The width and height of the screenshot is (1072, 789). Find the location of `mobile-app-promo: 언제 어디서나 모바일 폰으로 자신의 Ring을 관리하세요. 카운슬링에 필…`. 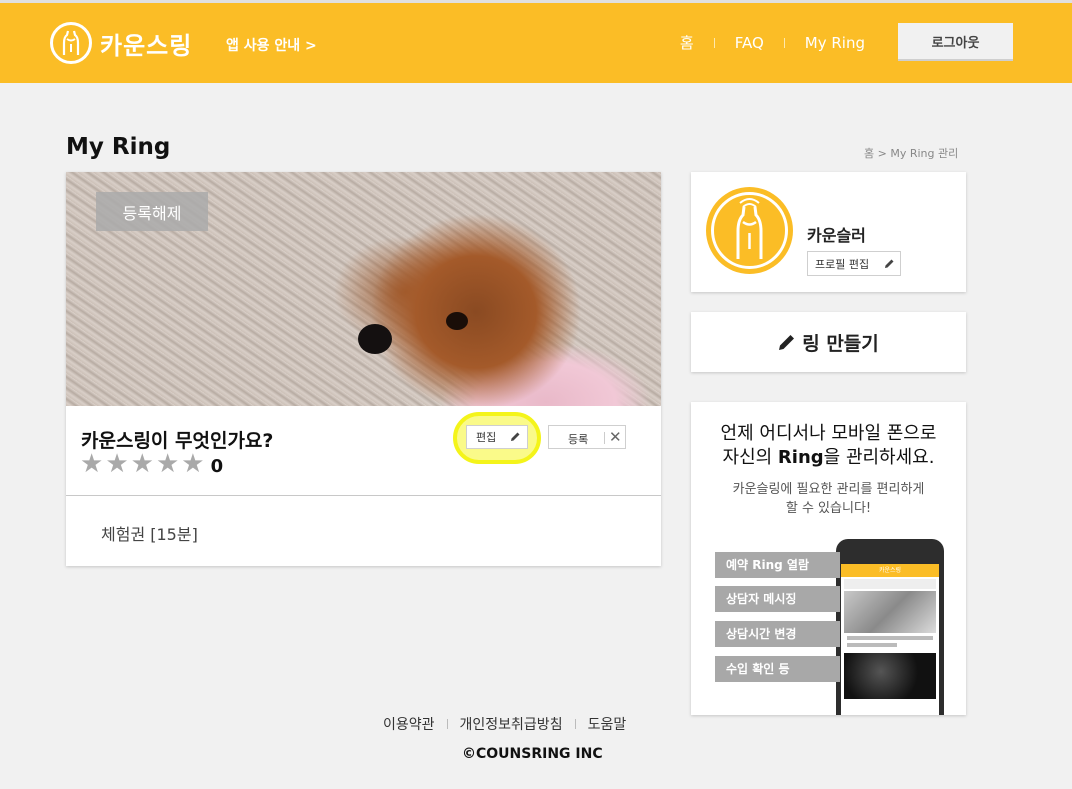

mobile-app-promo: 언제 어디서나 모바일 폰으로 자신의 Ring을 관리하세요. 카운슬링에 필… is located at coordinates (828, 558).